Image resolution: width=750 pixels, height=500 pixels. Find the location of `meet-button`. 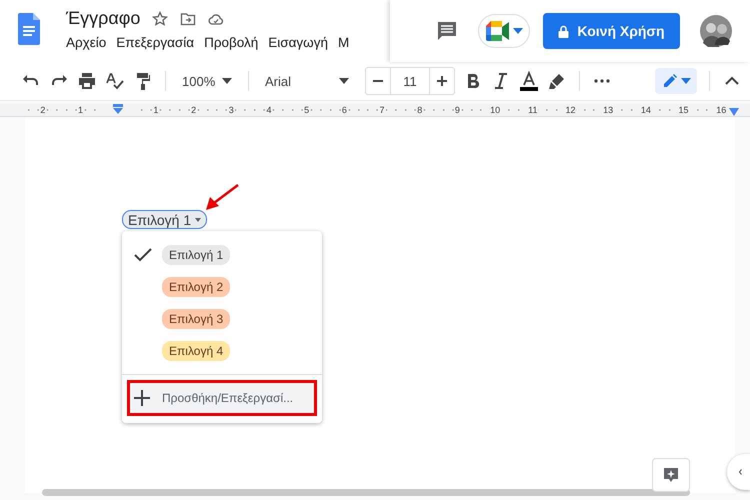

meet-button is located at coordinates (504, 31).